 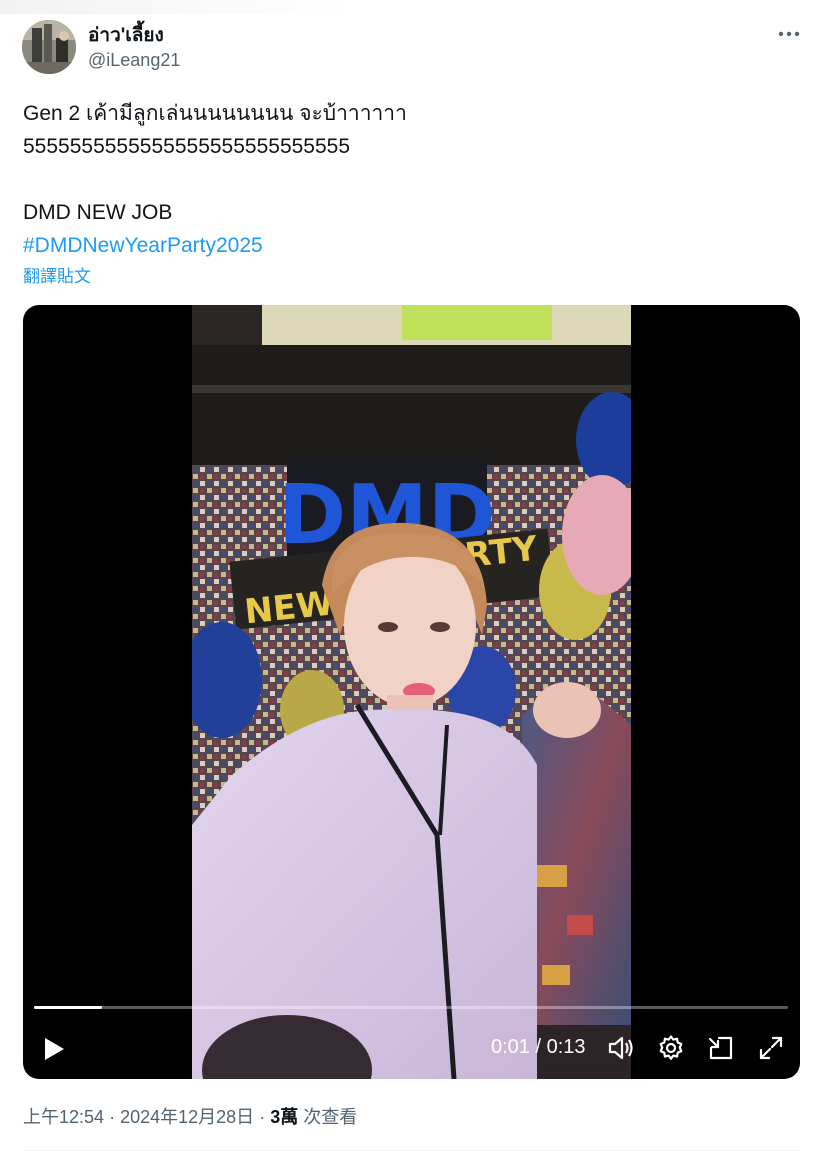 What do you see at coordinates (63, 1117) in the screenshot?
I see `post-time: 上午12:54` at bounding box center [63, 1117].